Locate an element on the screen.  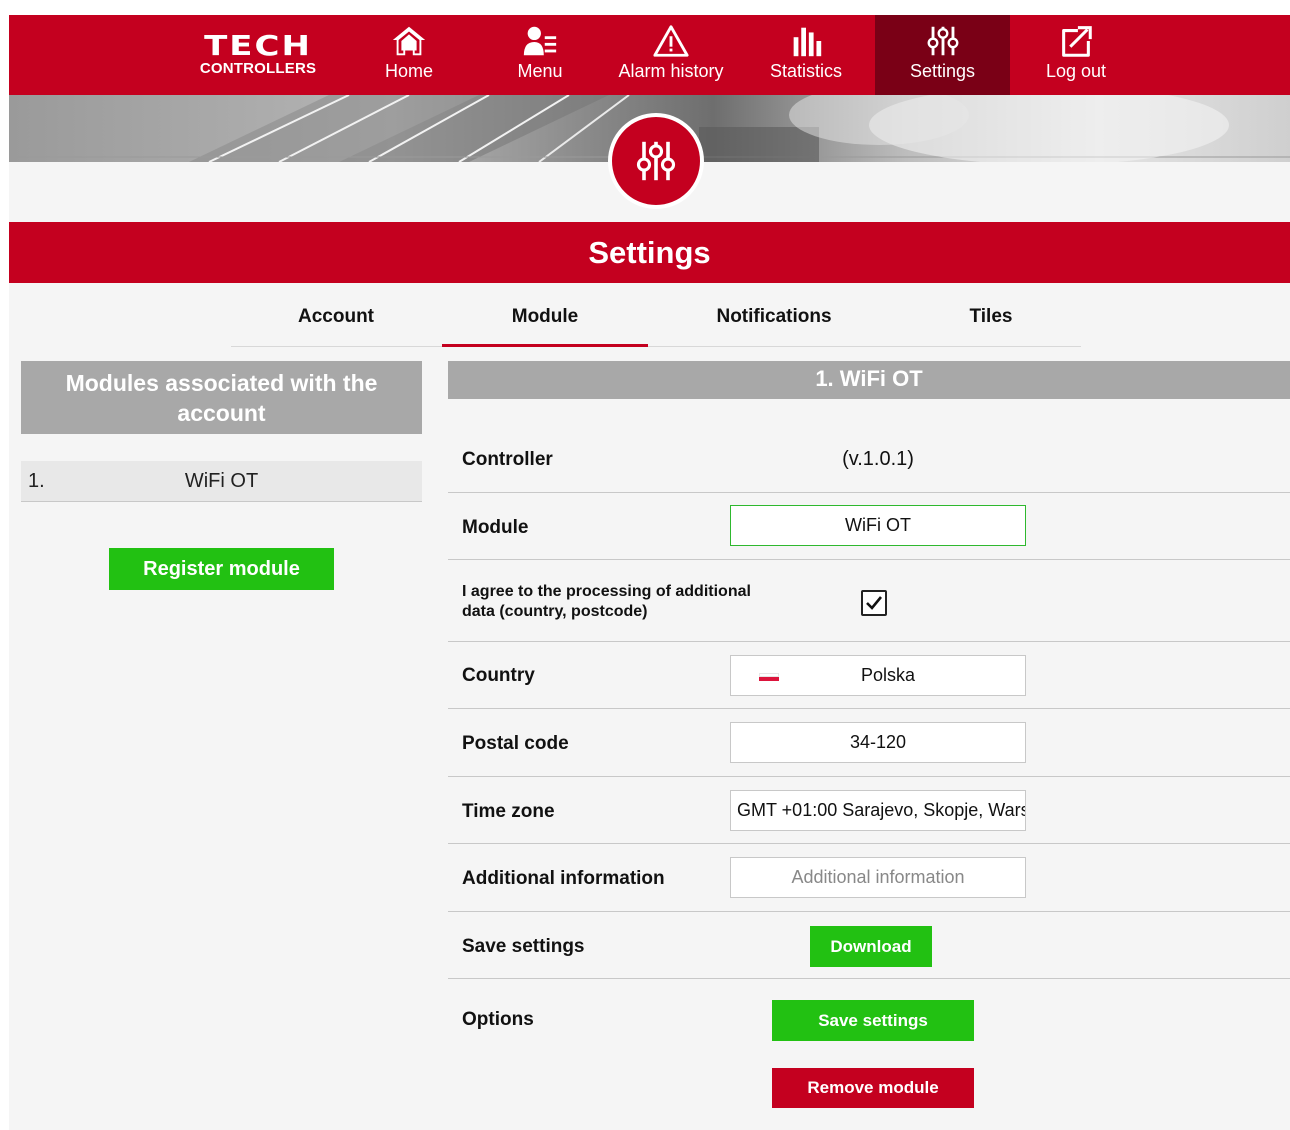
settings-icon is located at coordinates (942, 38).